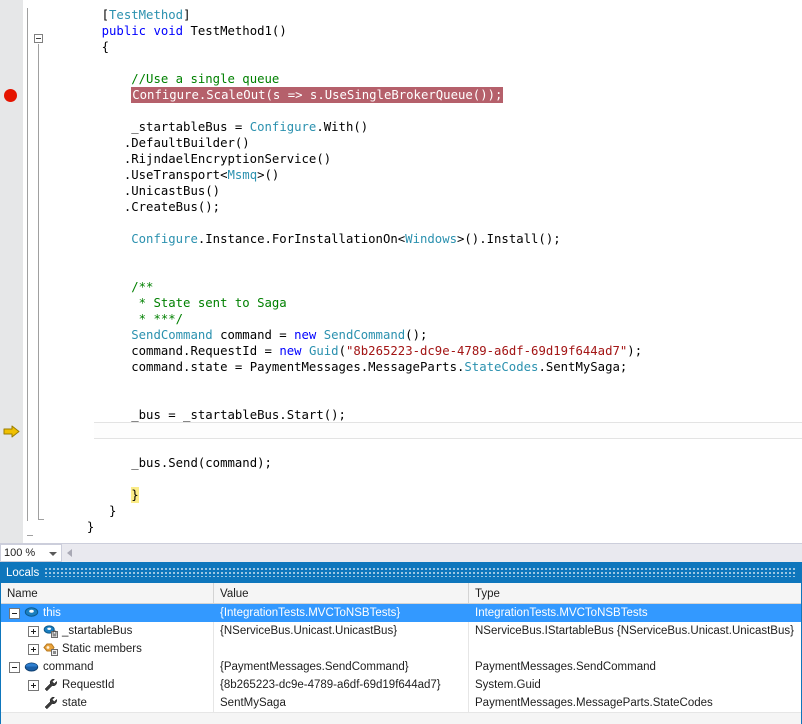  What do you see at coordinates (235, 31) in the screenshot?
I see `code-token: TestMethod1()` at bounding box center [235, 31].